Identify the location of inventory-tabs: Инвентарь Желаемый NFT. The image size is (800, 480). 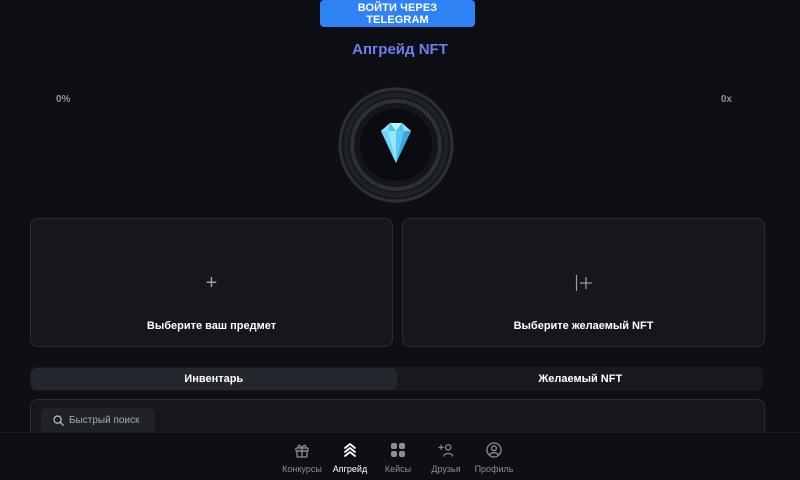
(396, 379).